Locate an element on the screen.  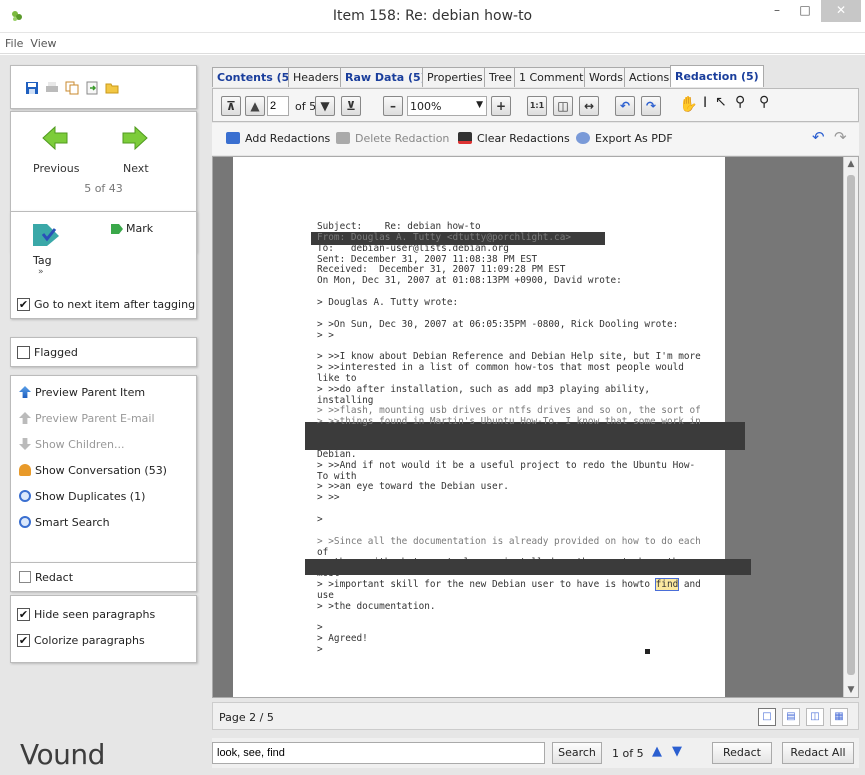
hide-seen-checkbox: ✔ is located at coordinates (23, 614).